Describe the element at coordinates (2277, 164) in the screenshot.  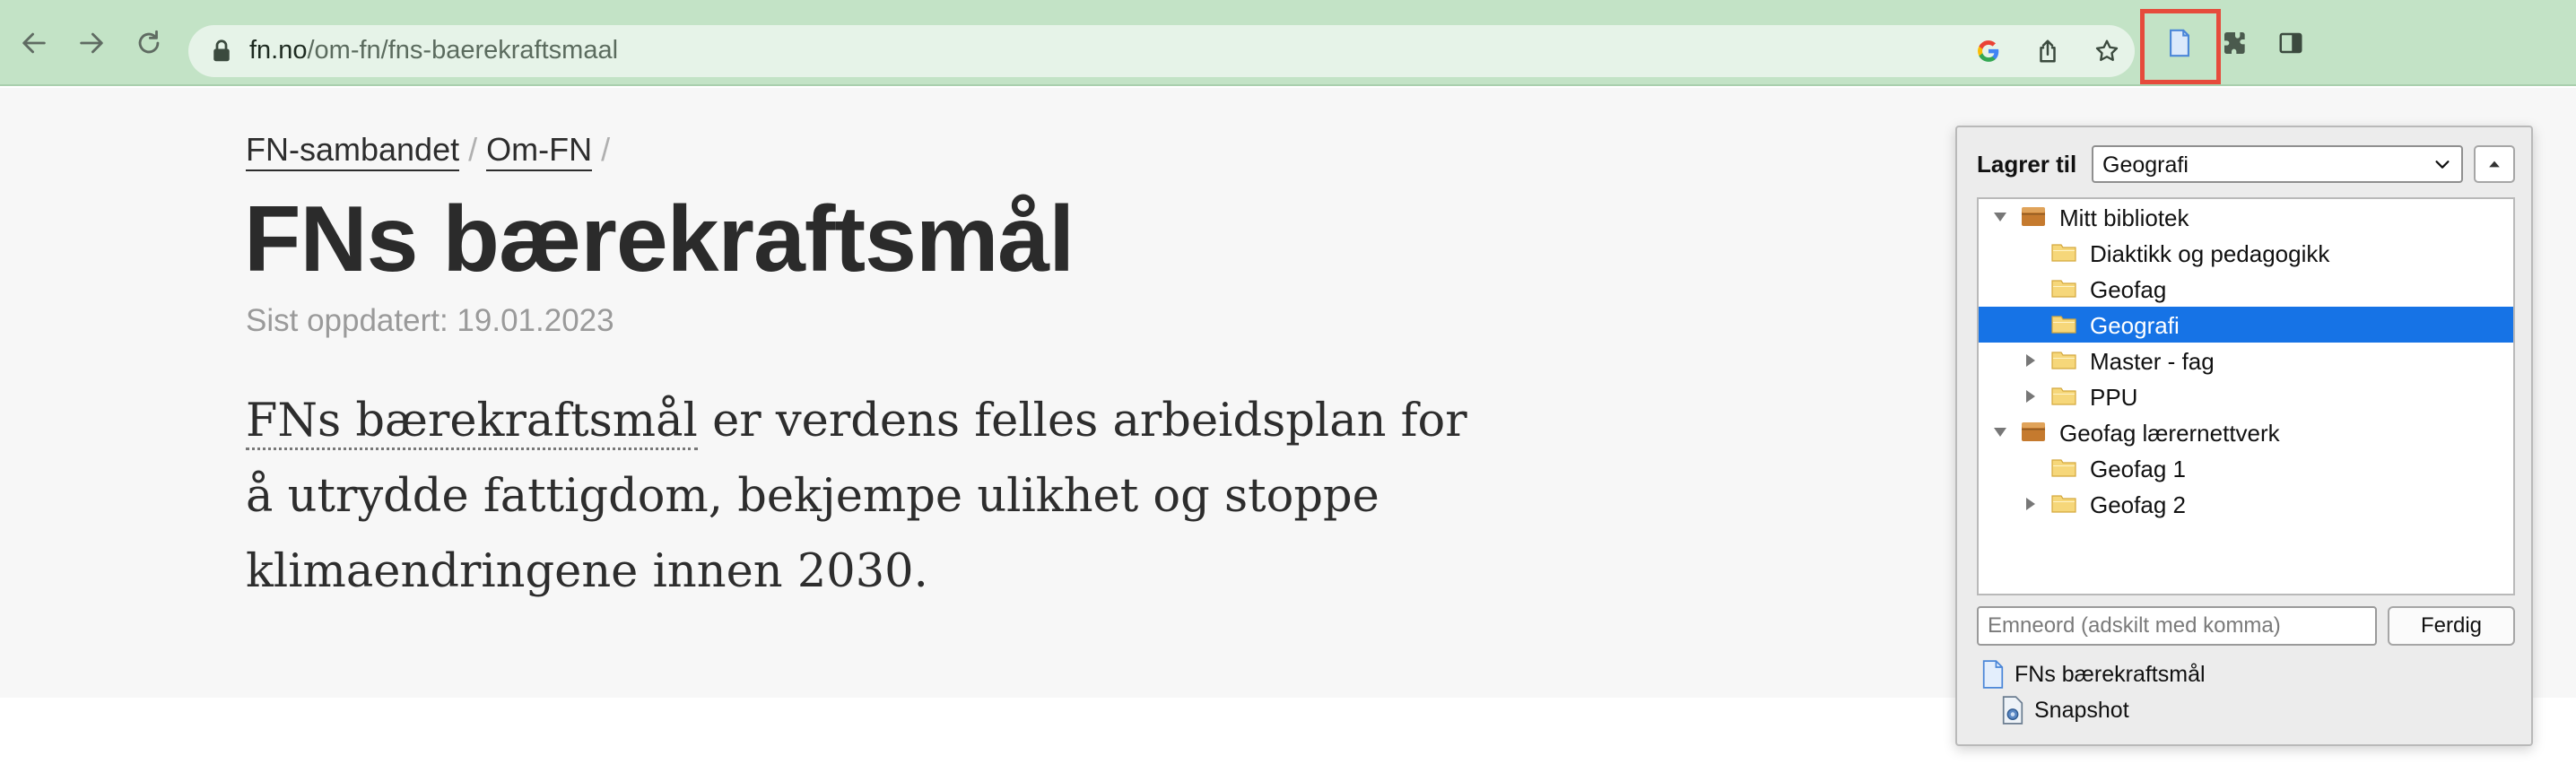
I see `collection-select: Geografi` at that location.